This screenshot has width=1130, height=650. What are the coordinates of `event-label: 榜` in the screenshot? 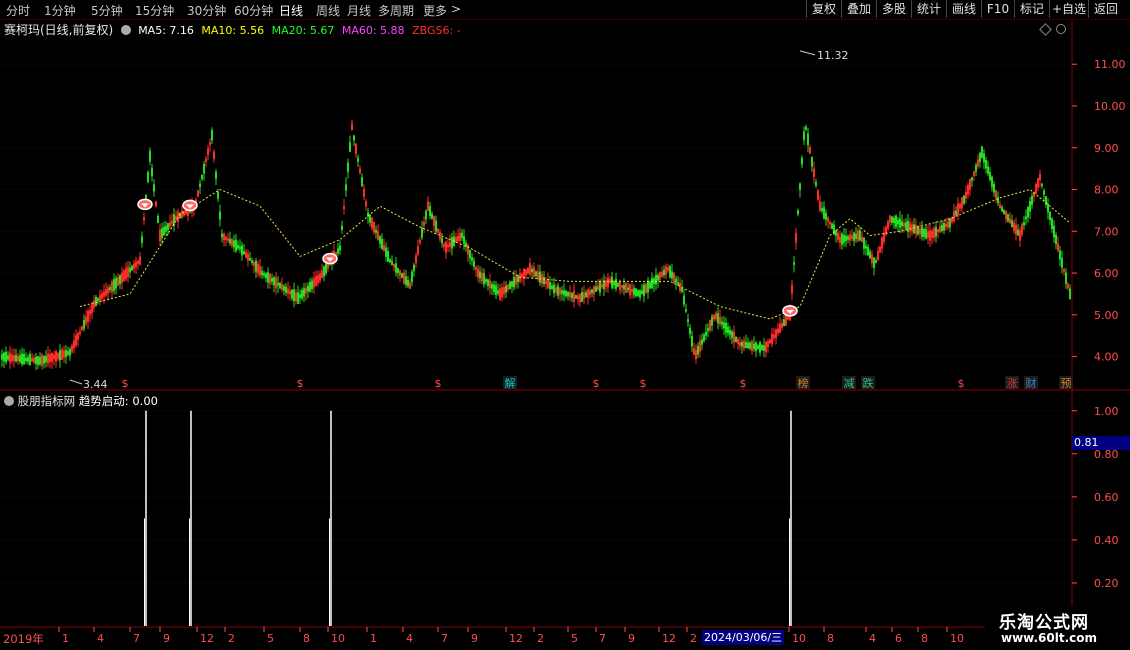 It's located at (803, 383).